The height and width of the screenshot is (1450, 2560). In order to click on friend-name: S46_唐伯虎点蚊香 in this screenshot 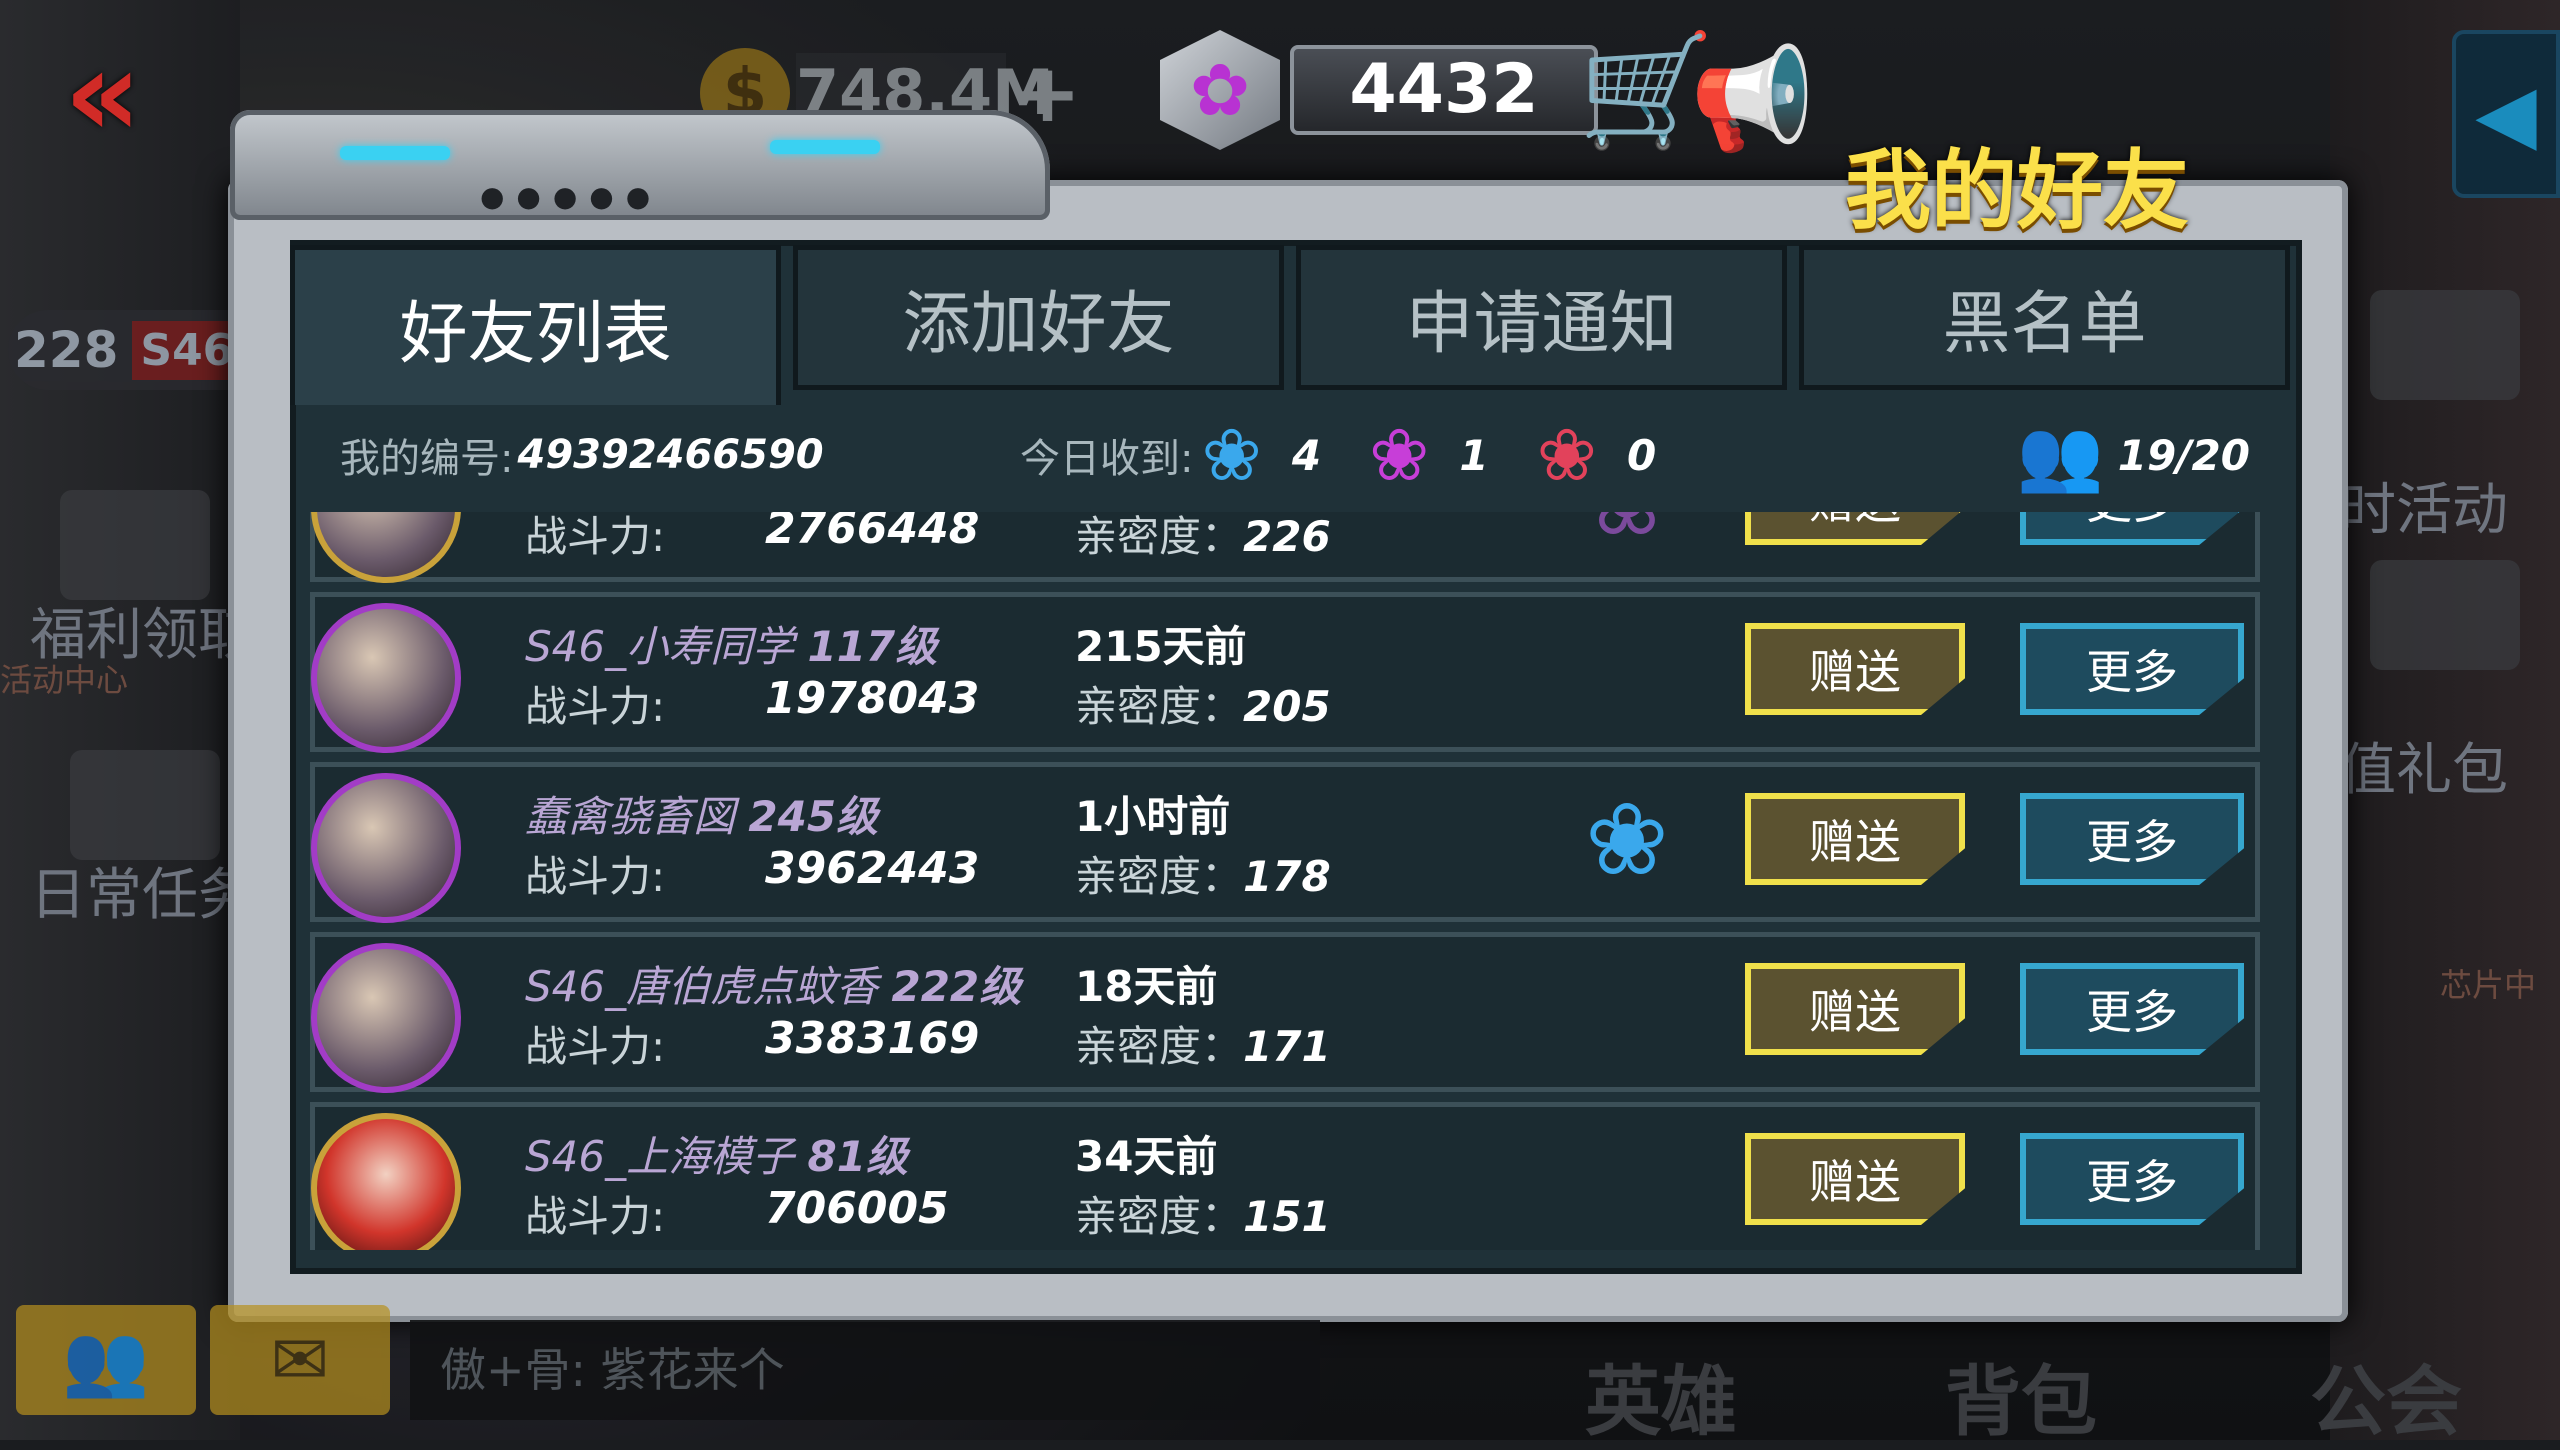, I will do `click(702, 986)`.